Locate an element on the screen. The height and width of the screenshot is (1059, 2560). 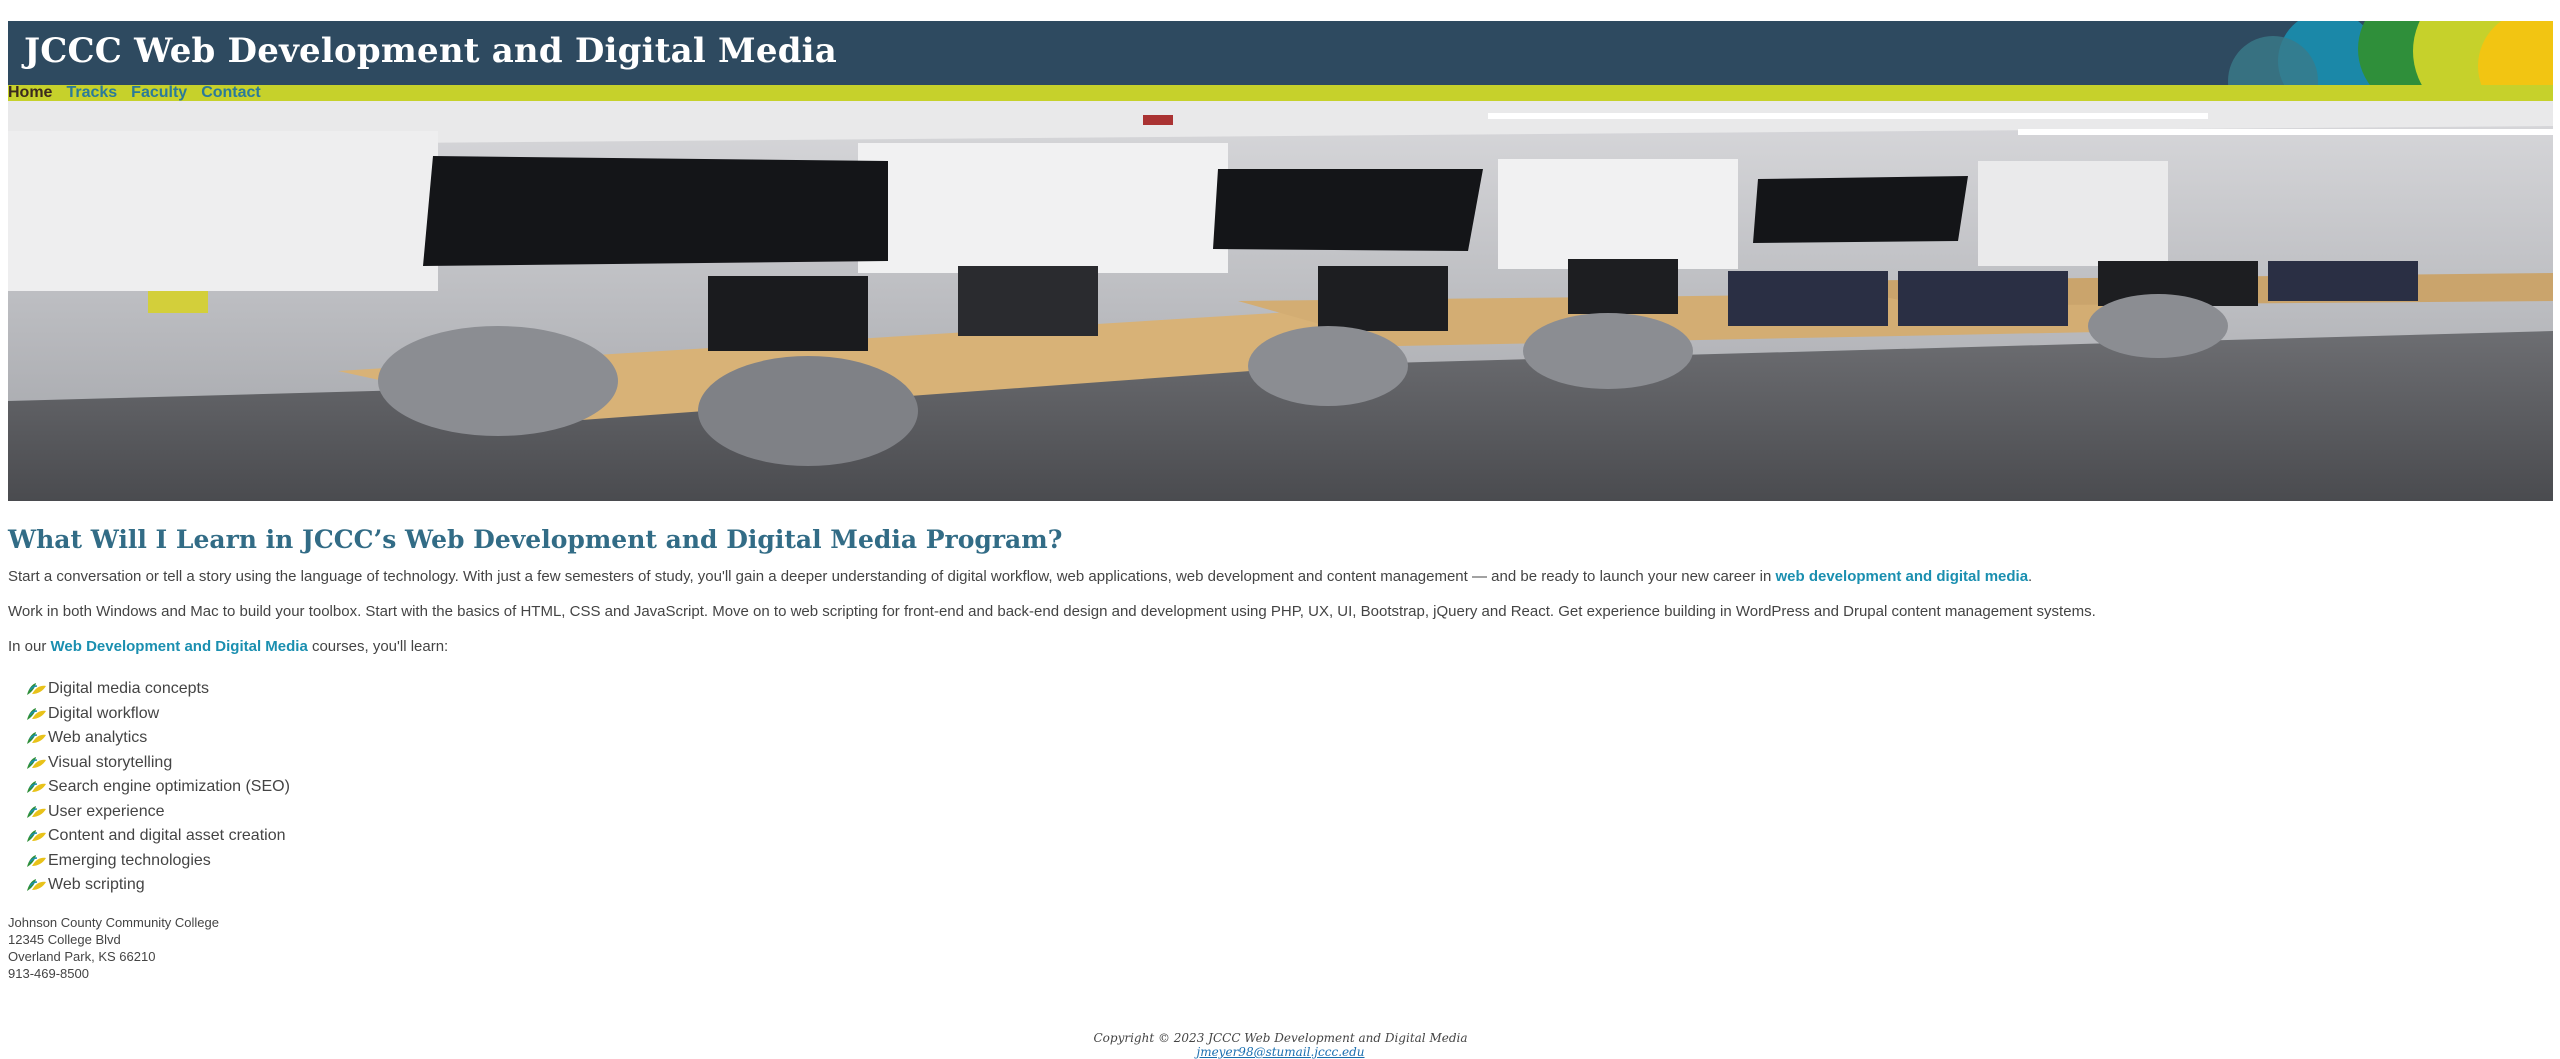
learn-item-label: Web analytics is located at coordinates (98, 738).